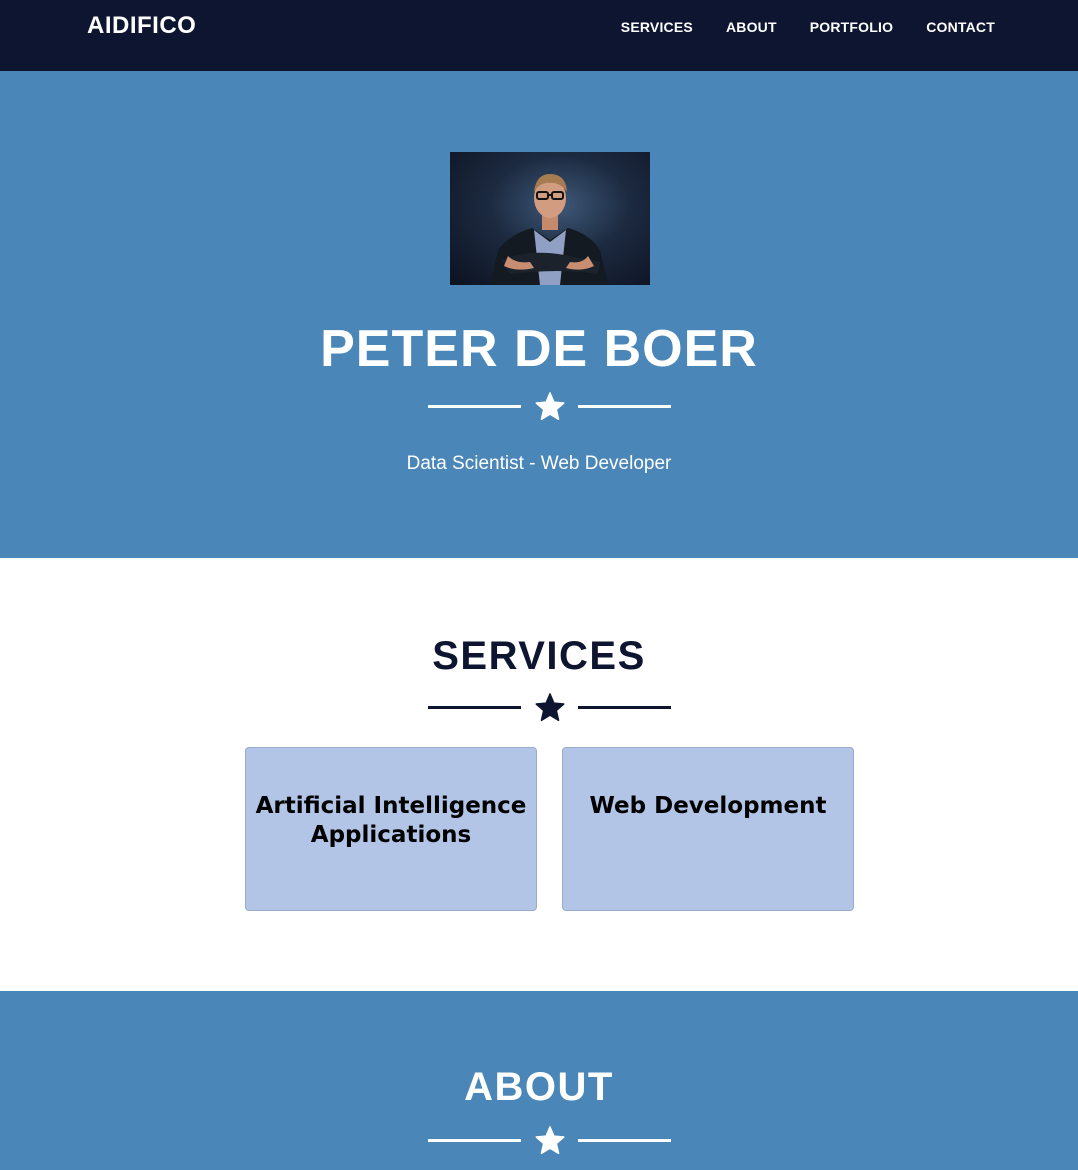  Describe the element at coordinates (751, 27) in the screenshot. I see `nav-link-about: ABOUT` at that location.